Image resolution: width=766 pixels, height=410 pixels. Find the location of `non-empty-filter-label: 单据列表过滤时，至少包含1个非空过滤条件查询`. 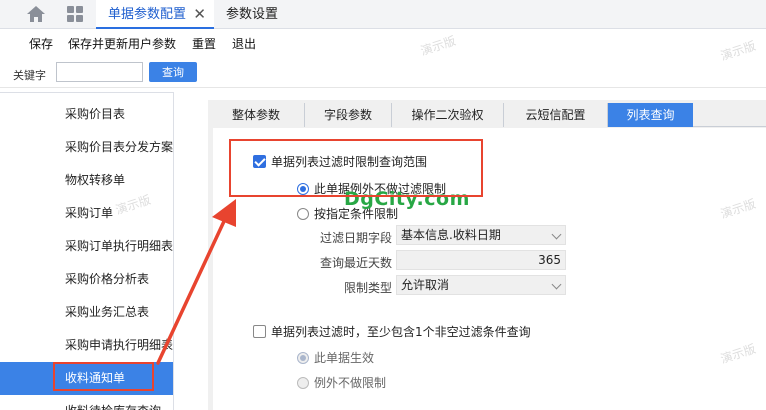

non-empty-filter-label: 单据列表过滤时，至少包含1个非空过滤条件查询 is located at coordinates (401, 332).